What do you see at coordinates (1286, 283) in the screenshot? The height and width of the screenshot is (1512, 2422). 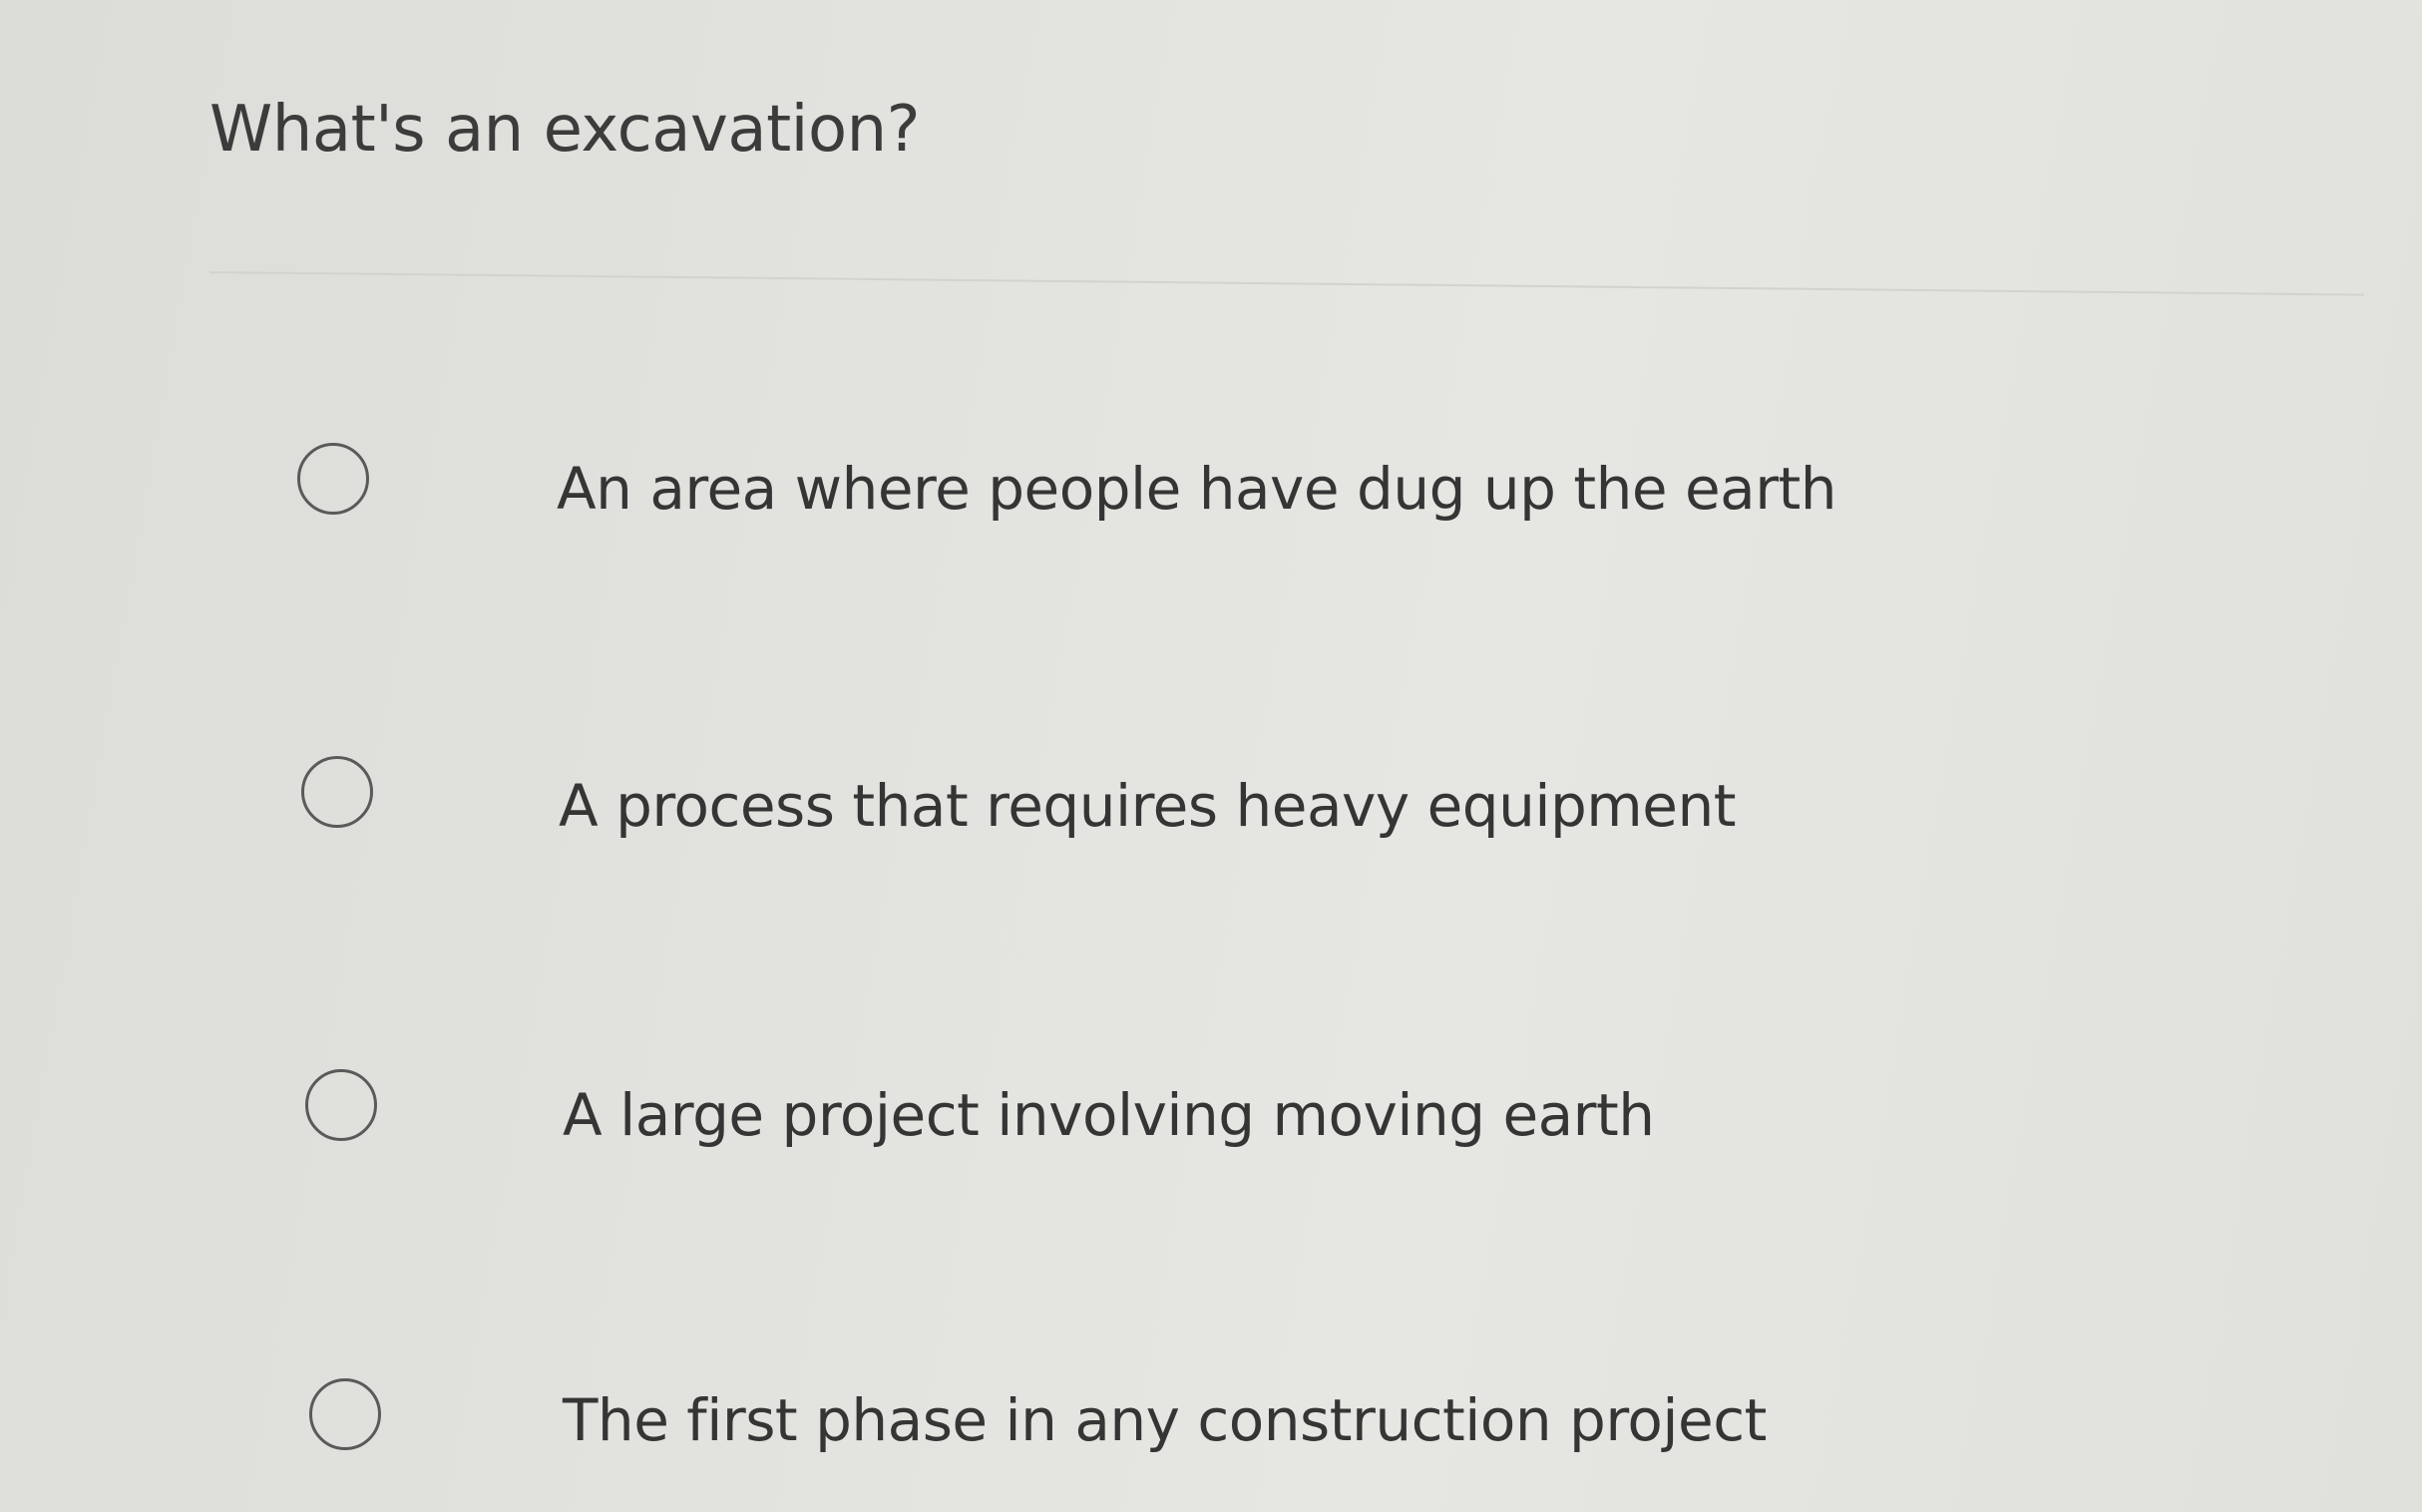 I see `divider` at bounding box center [1286, 283].